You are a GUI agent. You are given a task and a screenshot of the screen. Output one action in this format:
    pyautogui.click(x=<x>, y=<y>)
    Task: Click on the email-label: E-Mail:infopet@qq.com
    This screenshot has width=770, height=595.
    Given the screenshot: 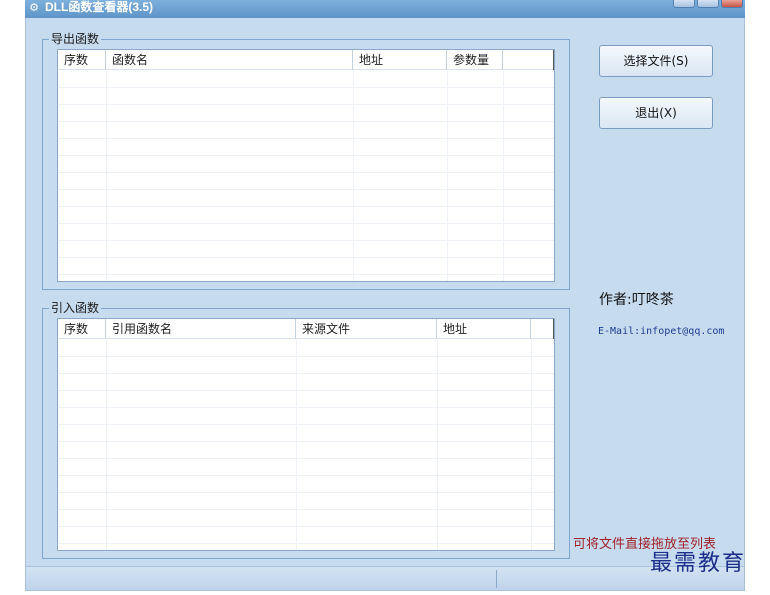 What is the action you would take?
    pyautogui.click(x=661, y=331)
    